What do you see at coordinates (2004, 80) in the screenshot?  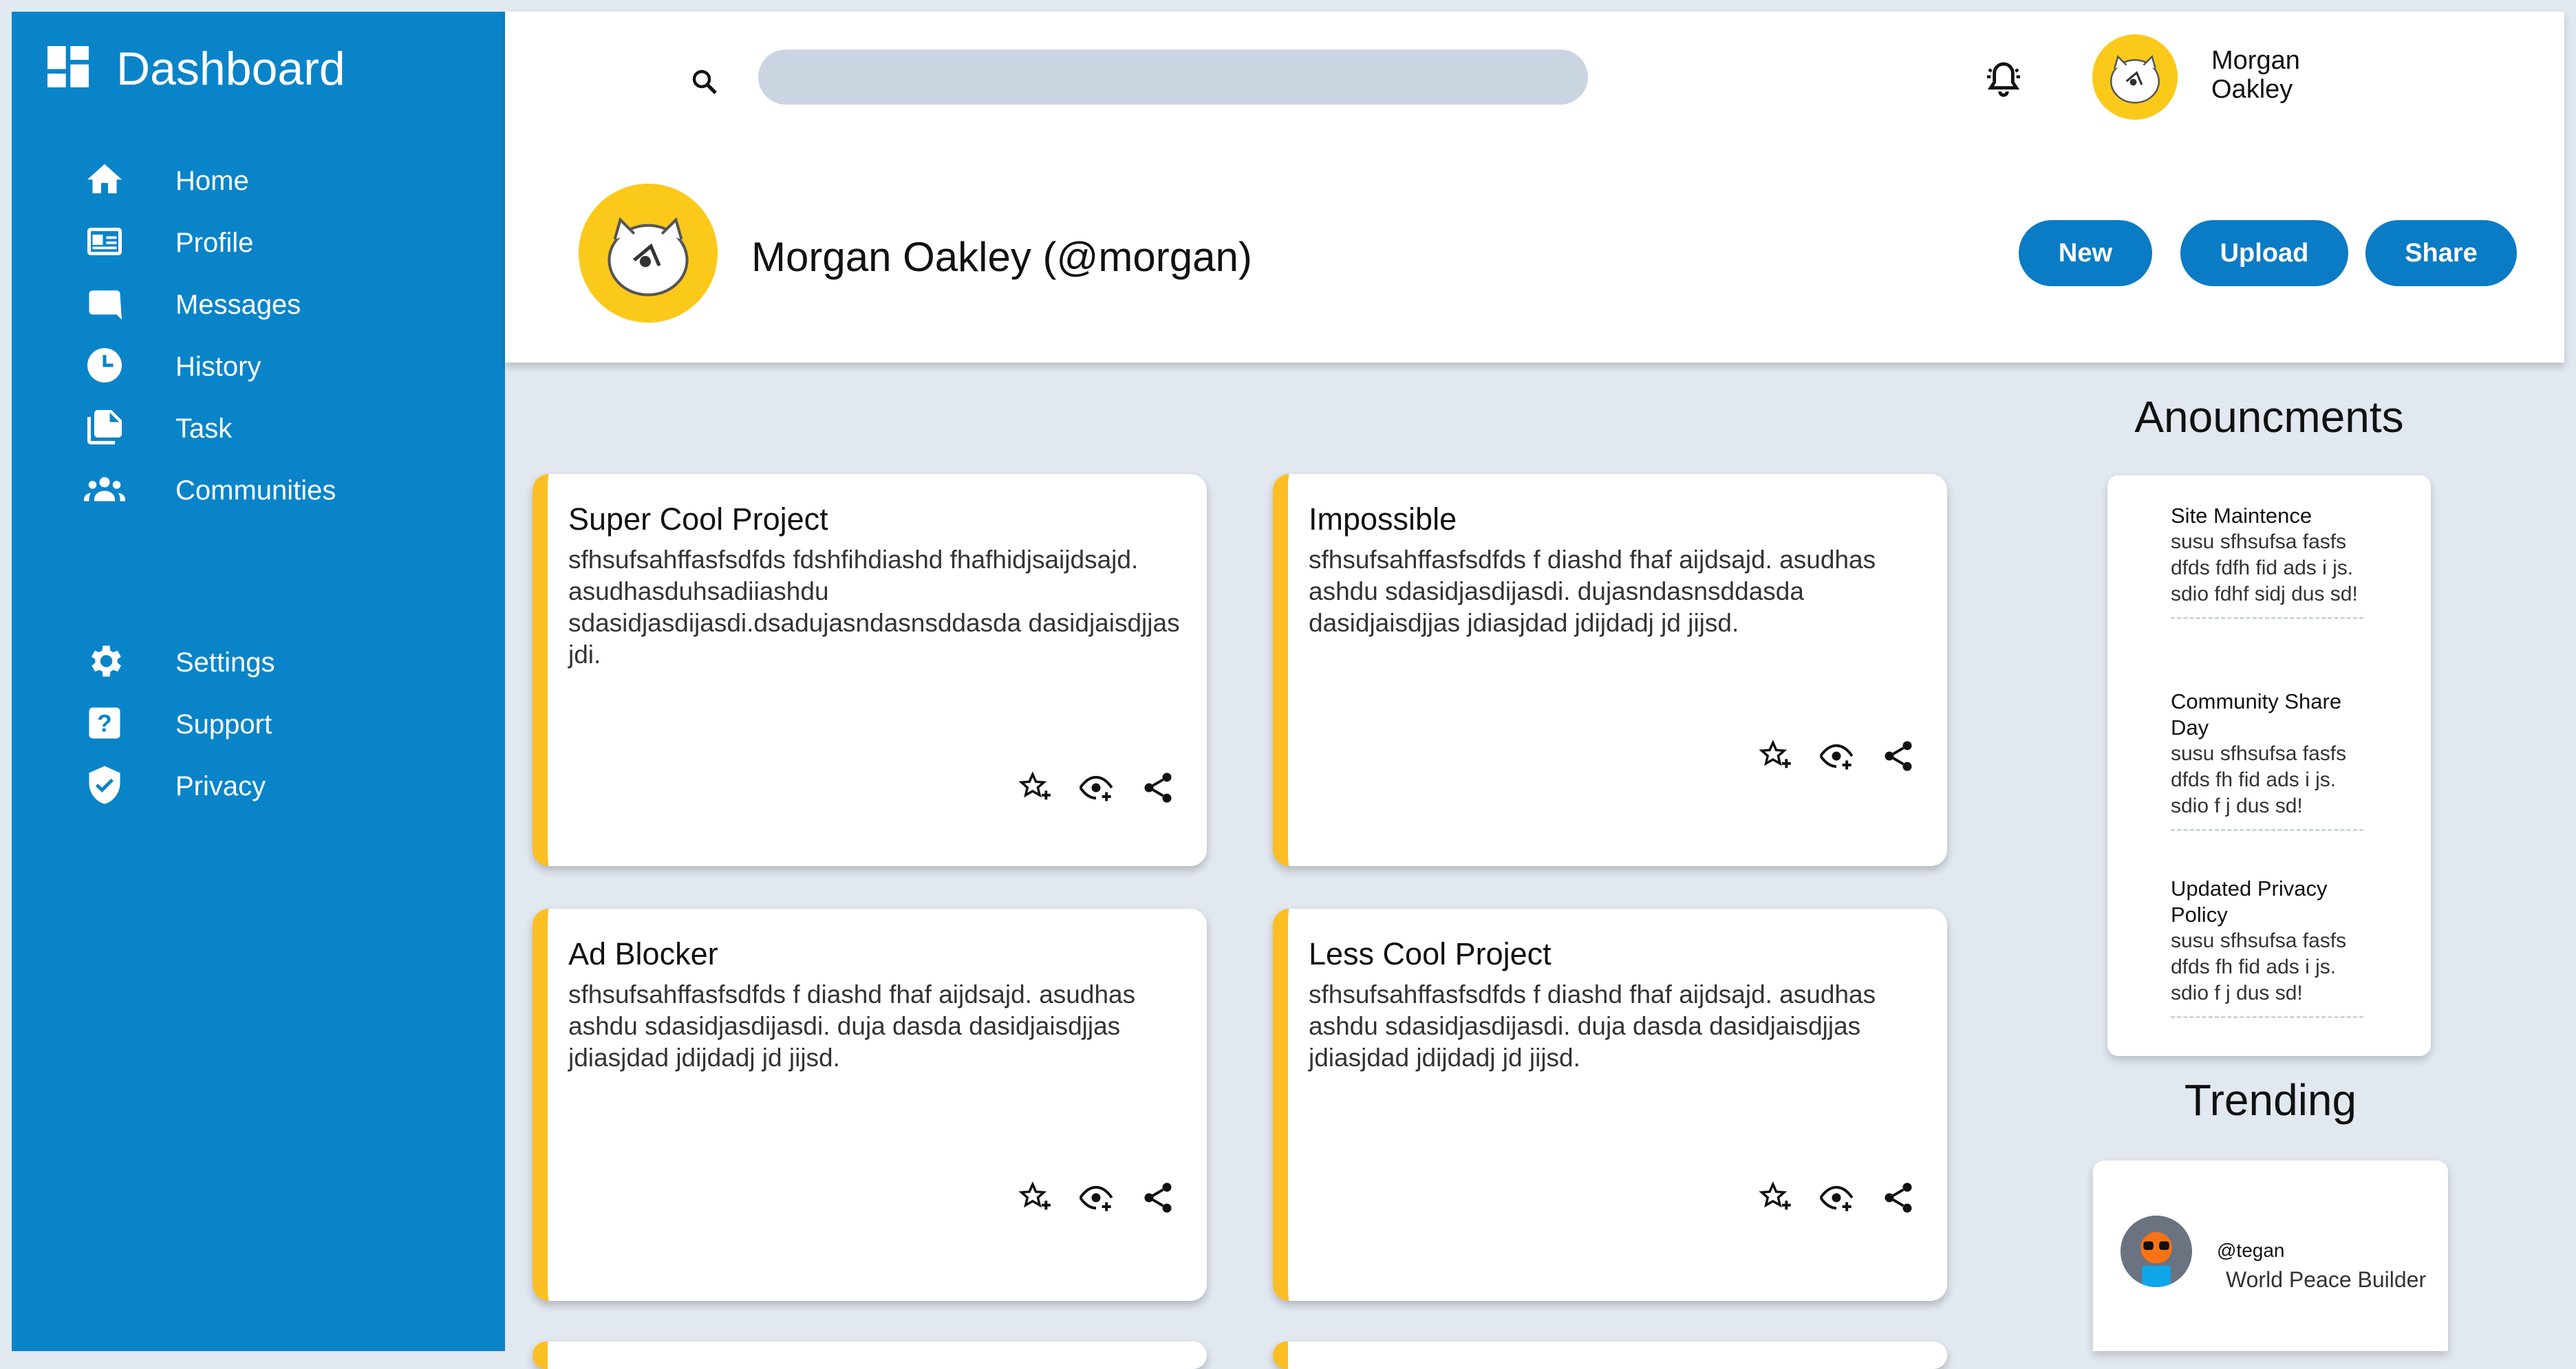 I see `bell-icon` at bounding box center [2004, 80].